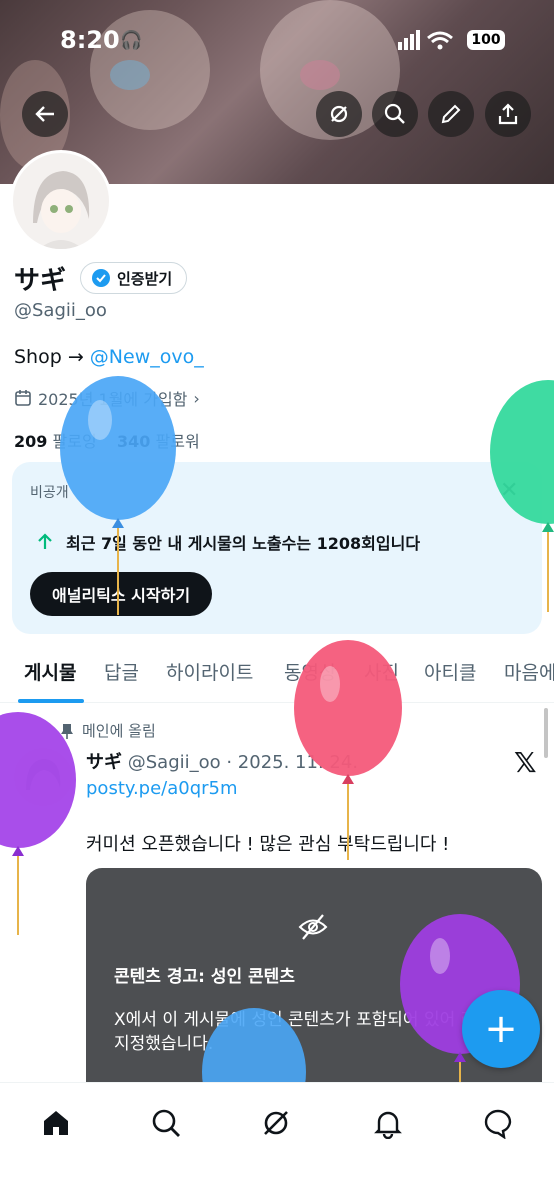 This screenshot has height=1201, width=554. What do you see at coordinates (277, 676) in the screenshot?
I see `profile-tabs: 게시물 답글 하이라이트 동영상 사진 아티클 마음에` at bounding box center [277, 676].